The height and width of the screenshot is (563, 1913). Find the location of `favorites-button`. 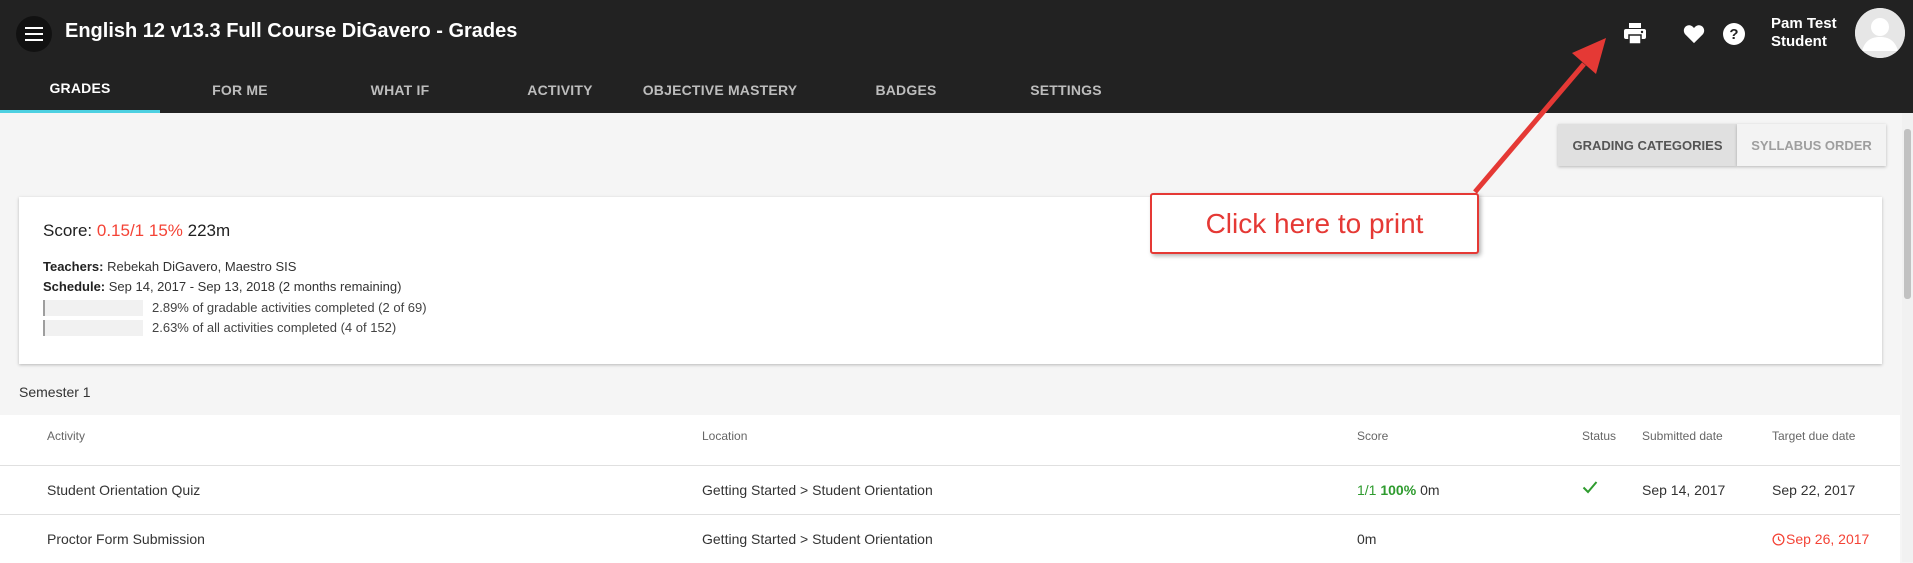

favorites-button is located at coordinates (1694, 34).